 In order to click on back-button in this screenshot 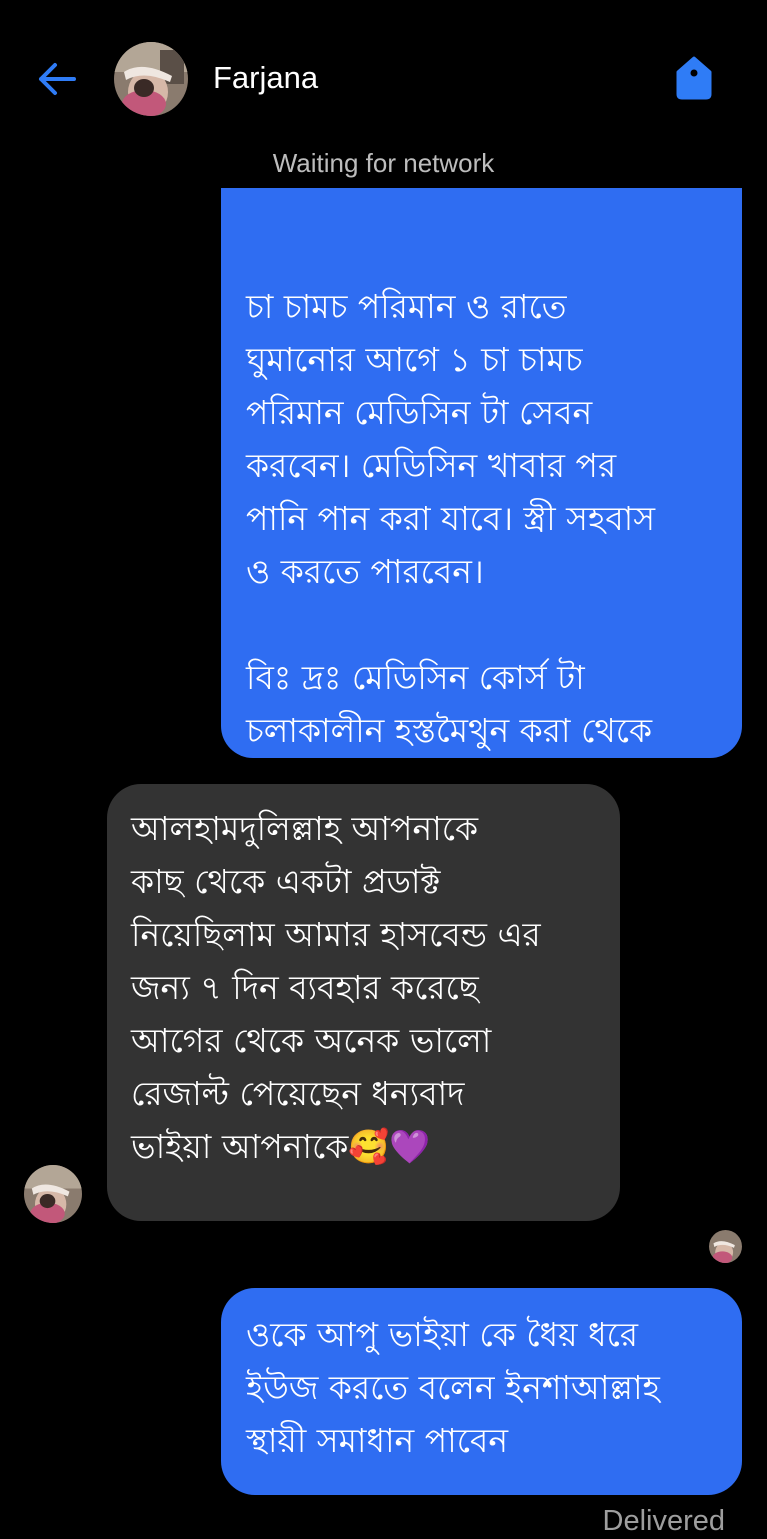, I will do `click(57, 79)`.